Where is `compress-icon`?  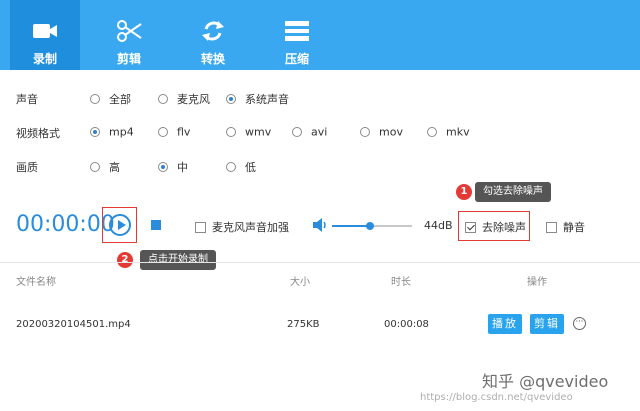 compress-icon is located at coordinates (297, 31).